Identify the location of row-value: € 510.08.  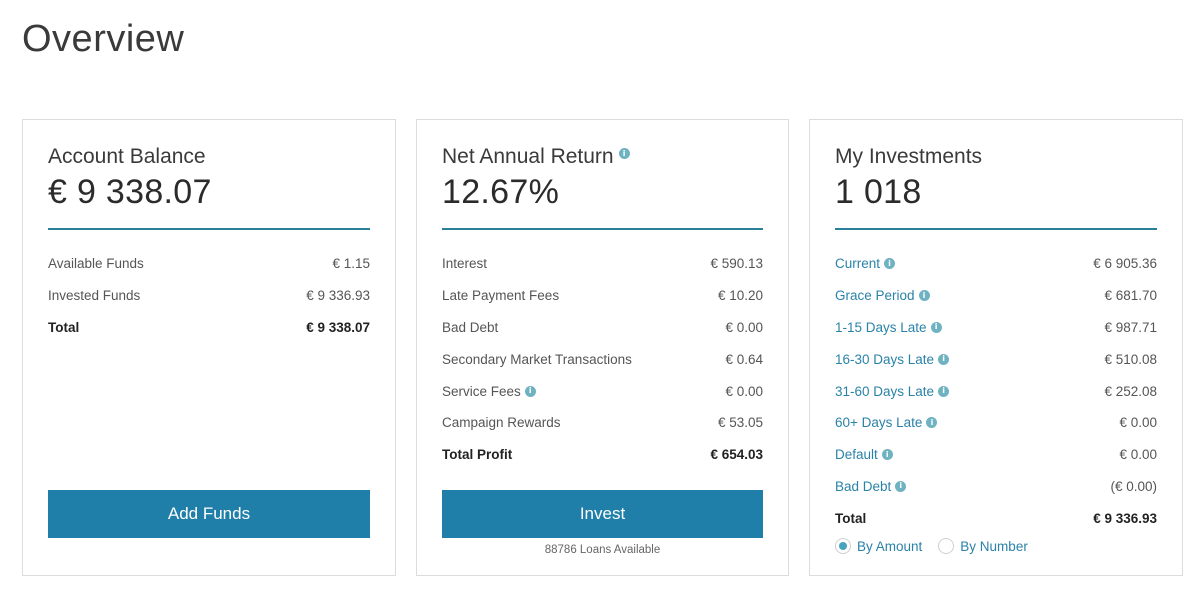
(1130, 359).